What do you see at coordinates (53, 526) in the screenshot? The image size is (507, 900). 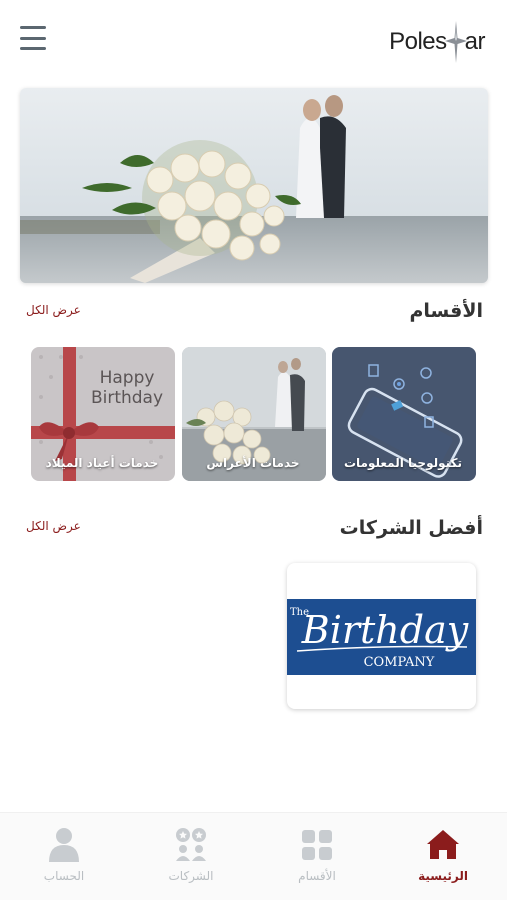 I see `companies-view-all-link: عرض الكل` at bounding box center [53, 526].